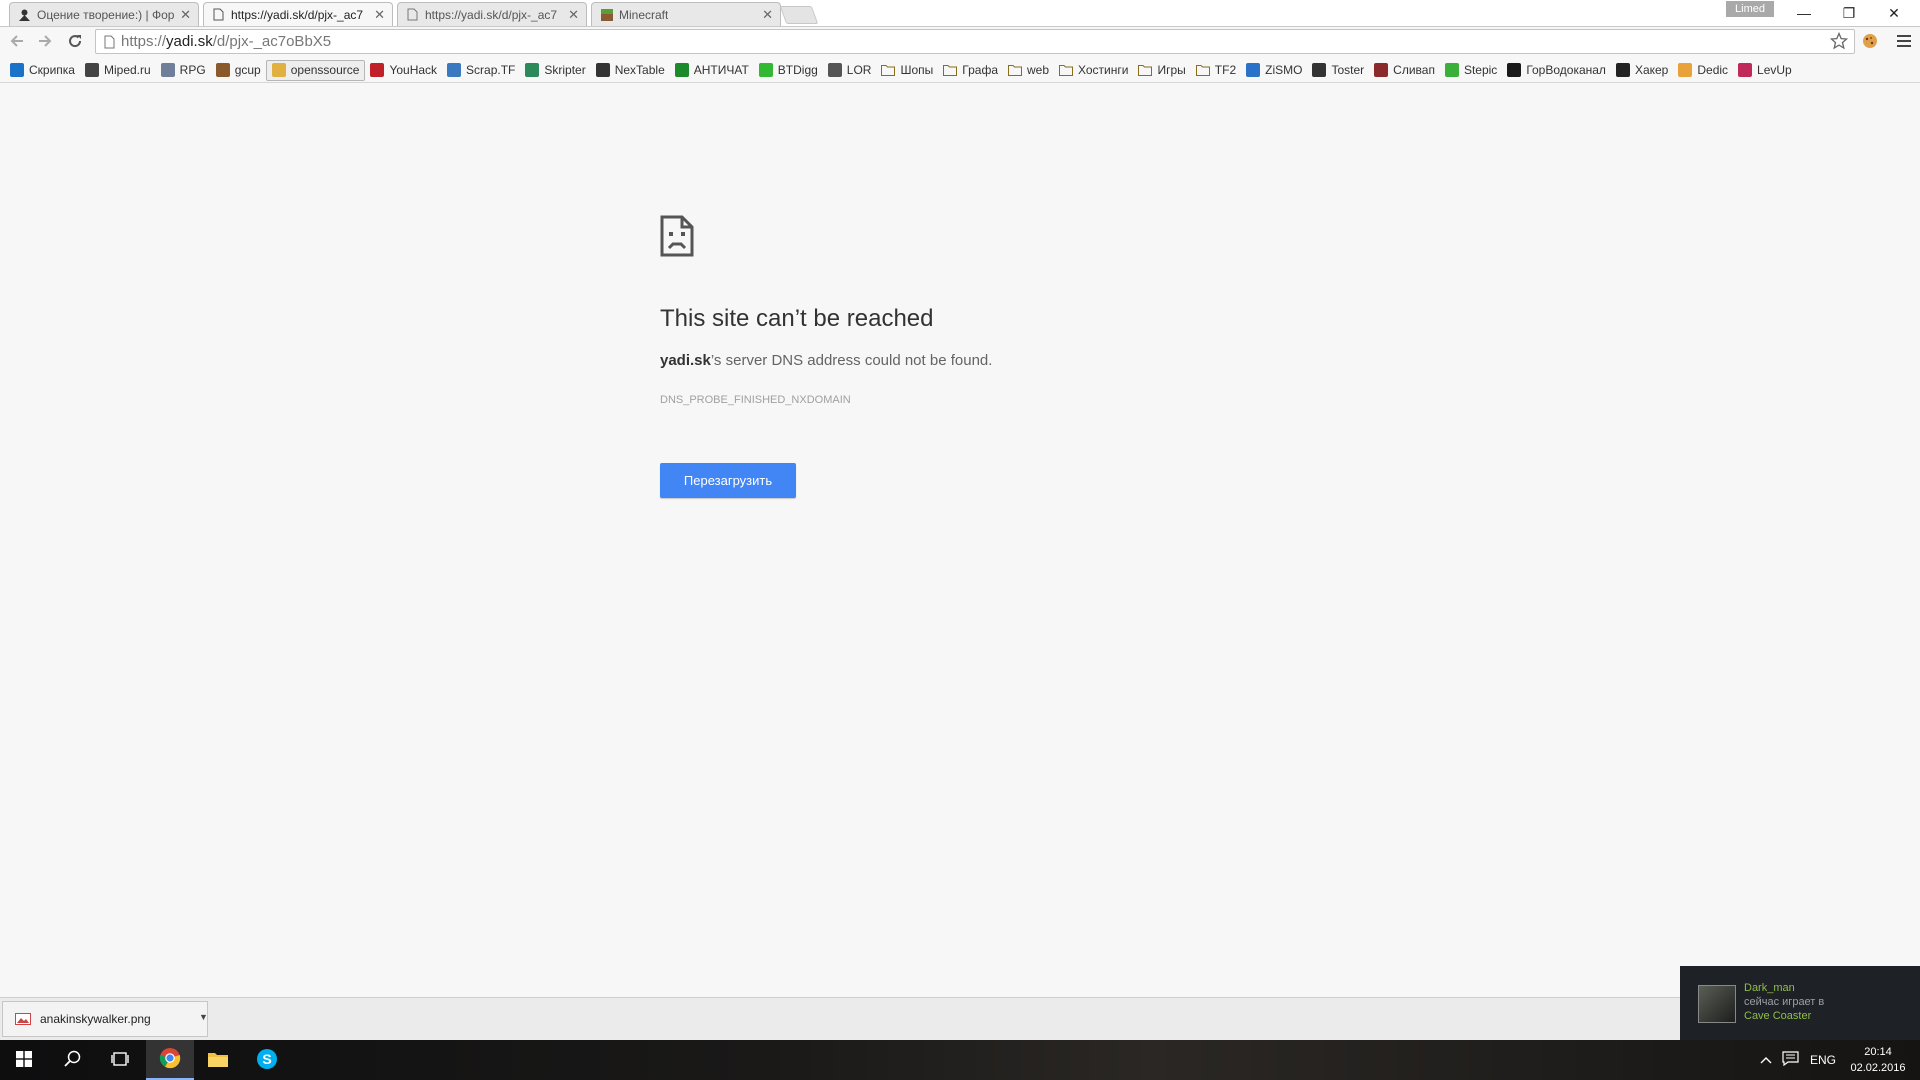 The width and height of the screenshot is (1920, 1080). I want to click on action-center-button, so click(1790, 1060).